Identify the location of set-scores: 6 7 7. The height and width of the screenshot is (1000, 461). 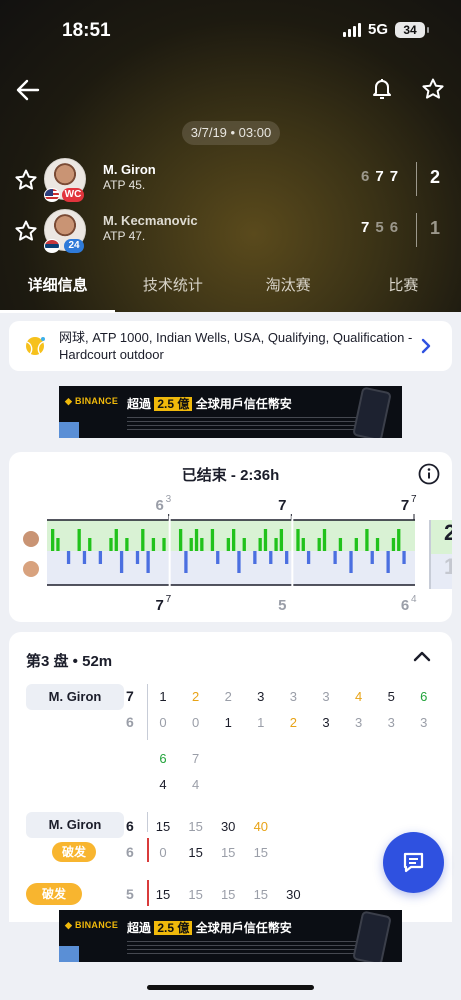
(379, 176).